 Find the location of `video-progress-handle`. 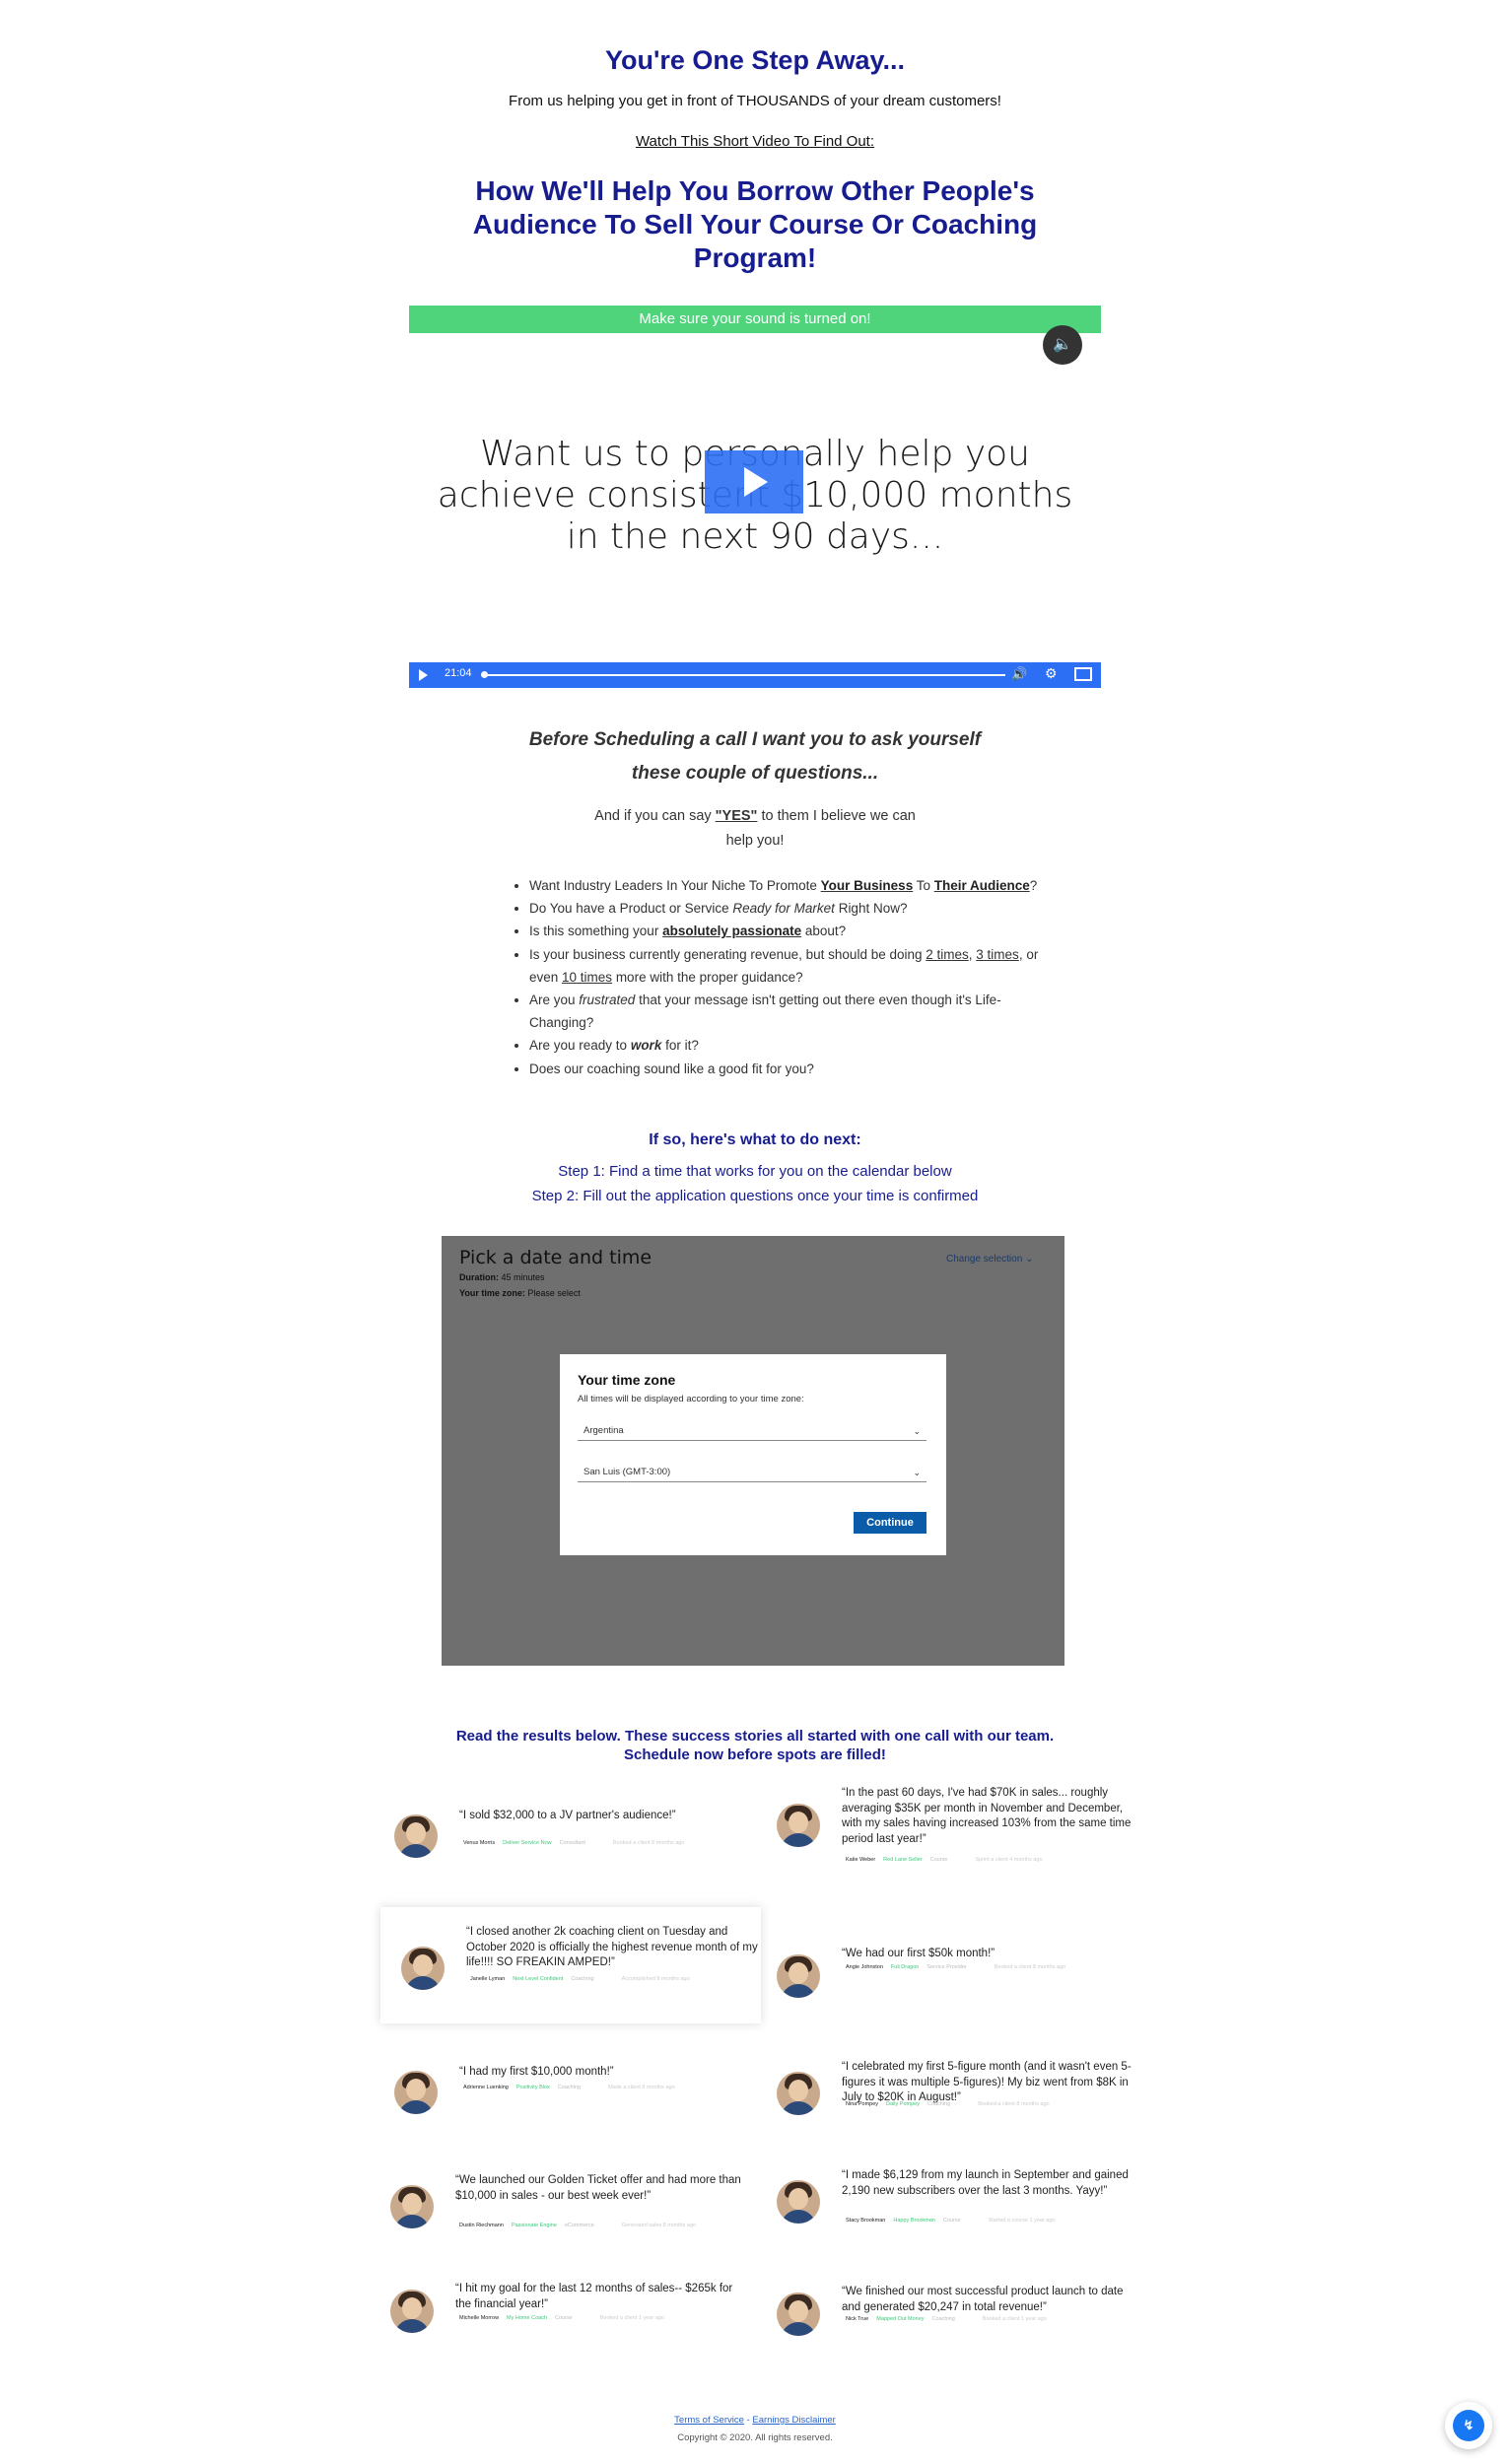

video-progress-handle is located at coordinates (484, 674).